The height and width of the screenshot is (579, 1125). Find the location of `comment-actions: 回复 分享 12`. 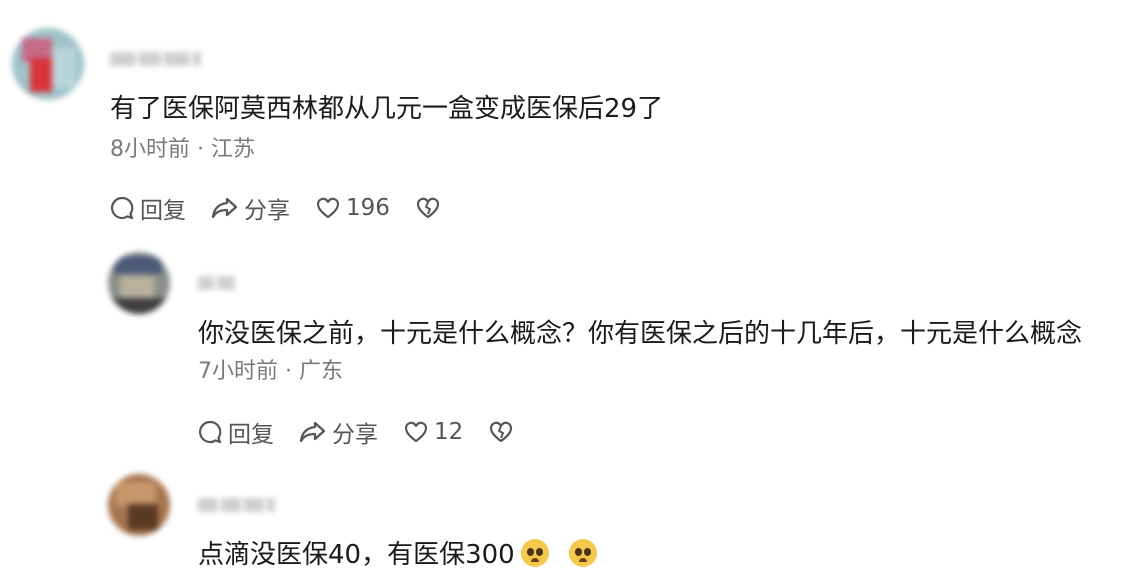

comment-actions: 回复 分享 12 is located at coordinates (369, 432).